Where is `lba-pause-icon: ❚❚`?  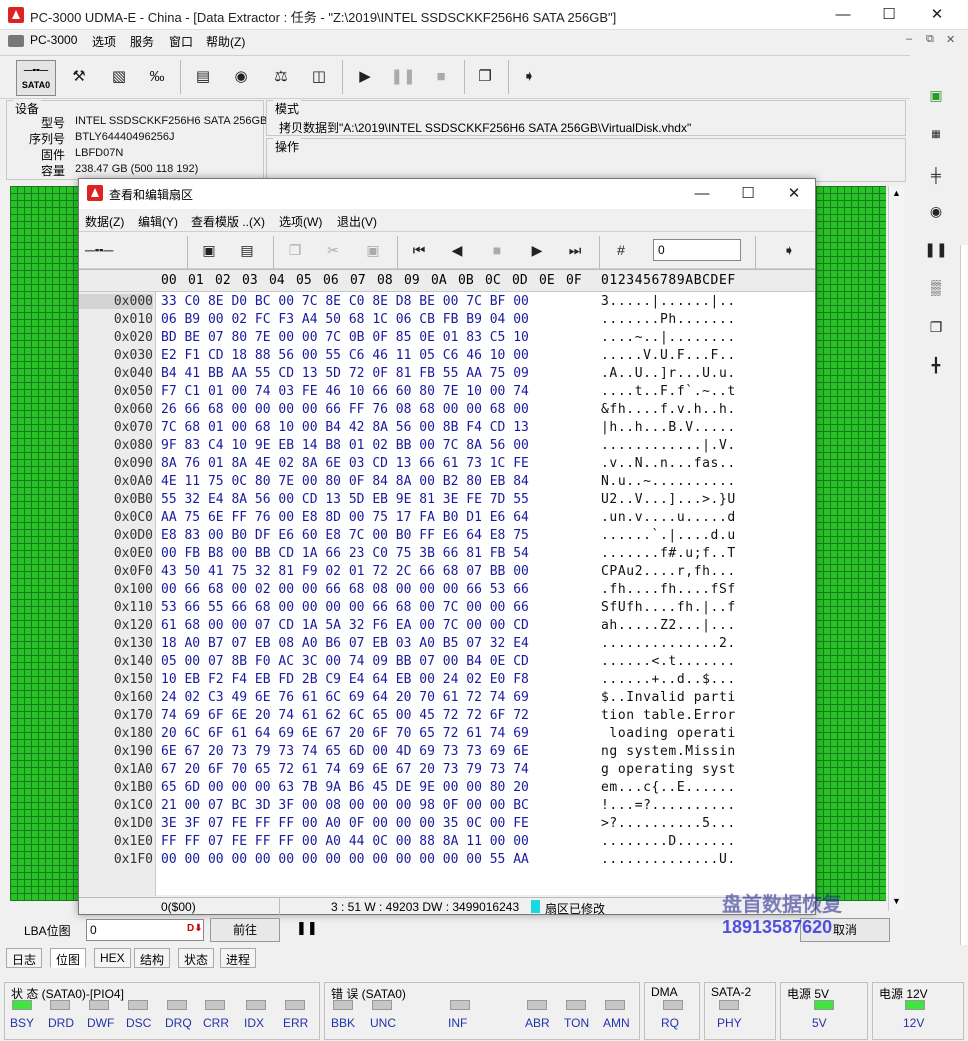 lba-pause-icon: ❚❚ is located at coordinates (307, 928).